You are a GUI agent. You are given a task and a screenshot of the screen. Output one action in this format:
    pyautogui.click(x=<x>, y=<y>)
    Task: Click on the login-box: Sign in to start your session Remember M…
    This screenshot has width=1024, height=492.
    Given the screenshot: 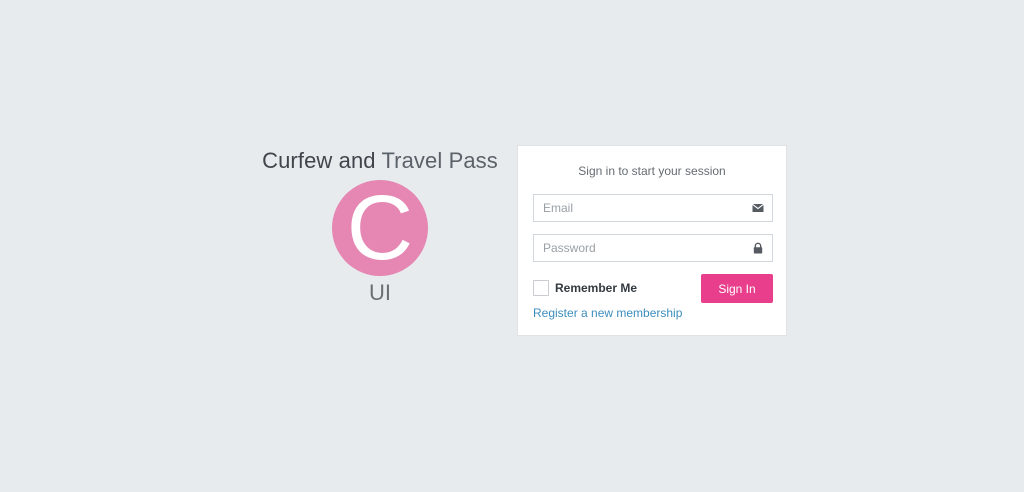 What is the action you would take?
    pyautogui.click(x=652, y=240)
    